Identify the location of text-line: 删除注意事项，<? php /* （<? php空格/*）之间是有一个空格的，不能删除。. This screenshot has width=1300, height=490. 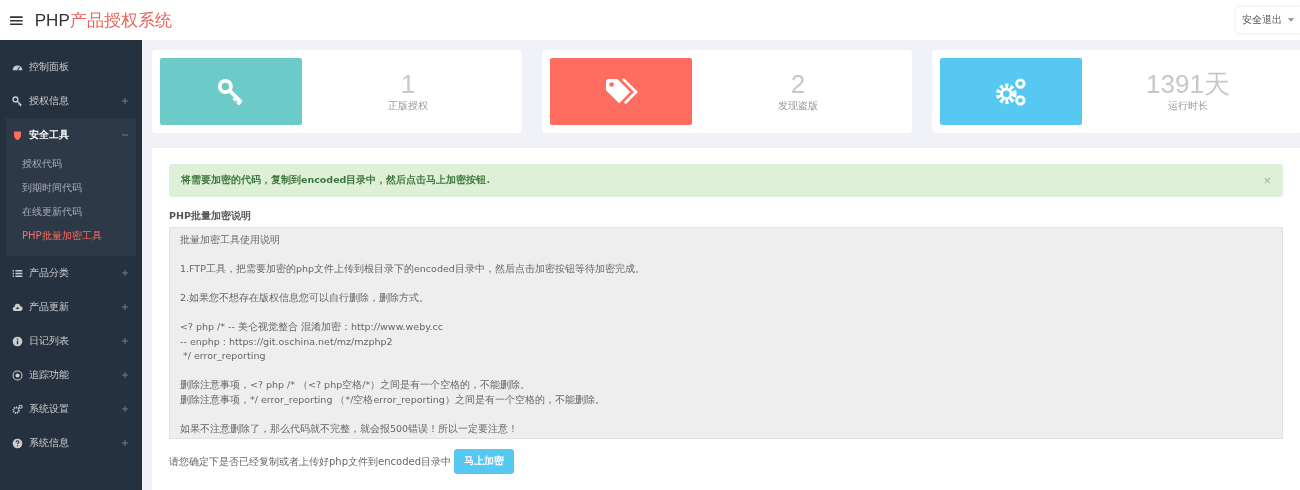
(355, 385).